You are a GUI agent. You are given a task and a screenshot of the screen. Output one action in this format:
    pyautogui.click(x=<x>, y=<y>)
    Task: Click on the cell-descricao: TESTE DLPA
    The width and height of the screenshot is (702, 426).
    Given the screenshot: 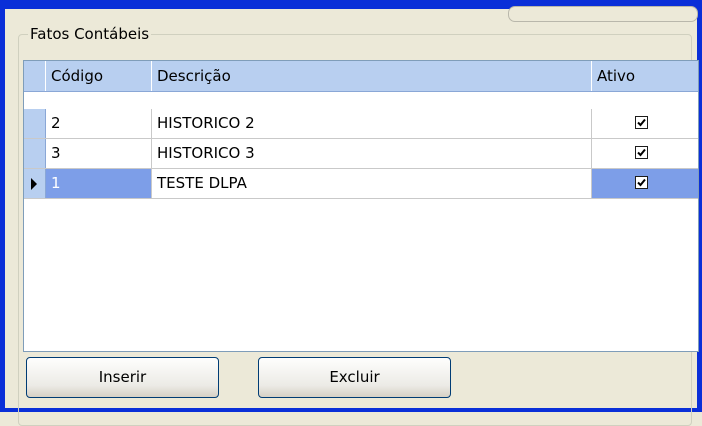 What is the action you would take?
    pyautogui.click(x=372, y=183)
    